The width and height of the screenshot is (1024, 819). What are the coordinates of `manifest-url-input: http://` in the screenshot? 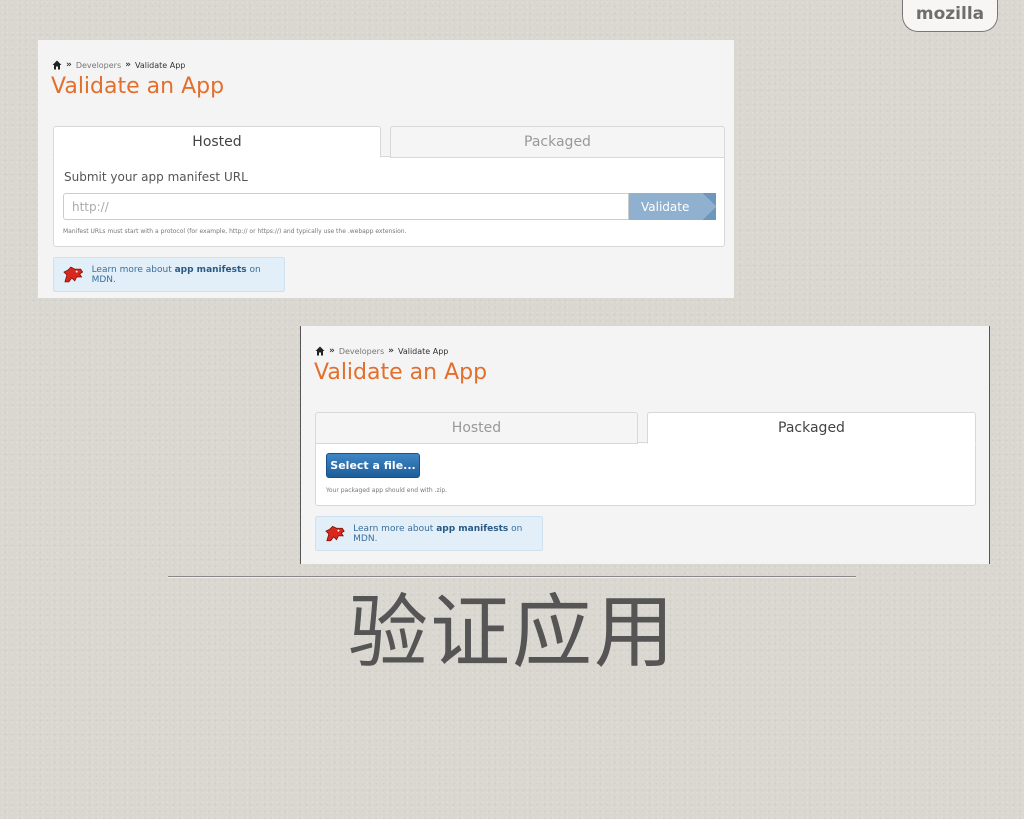 It's located at (346, 206).